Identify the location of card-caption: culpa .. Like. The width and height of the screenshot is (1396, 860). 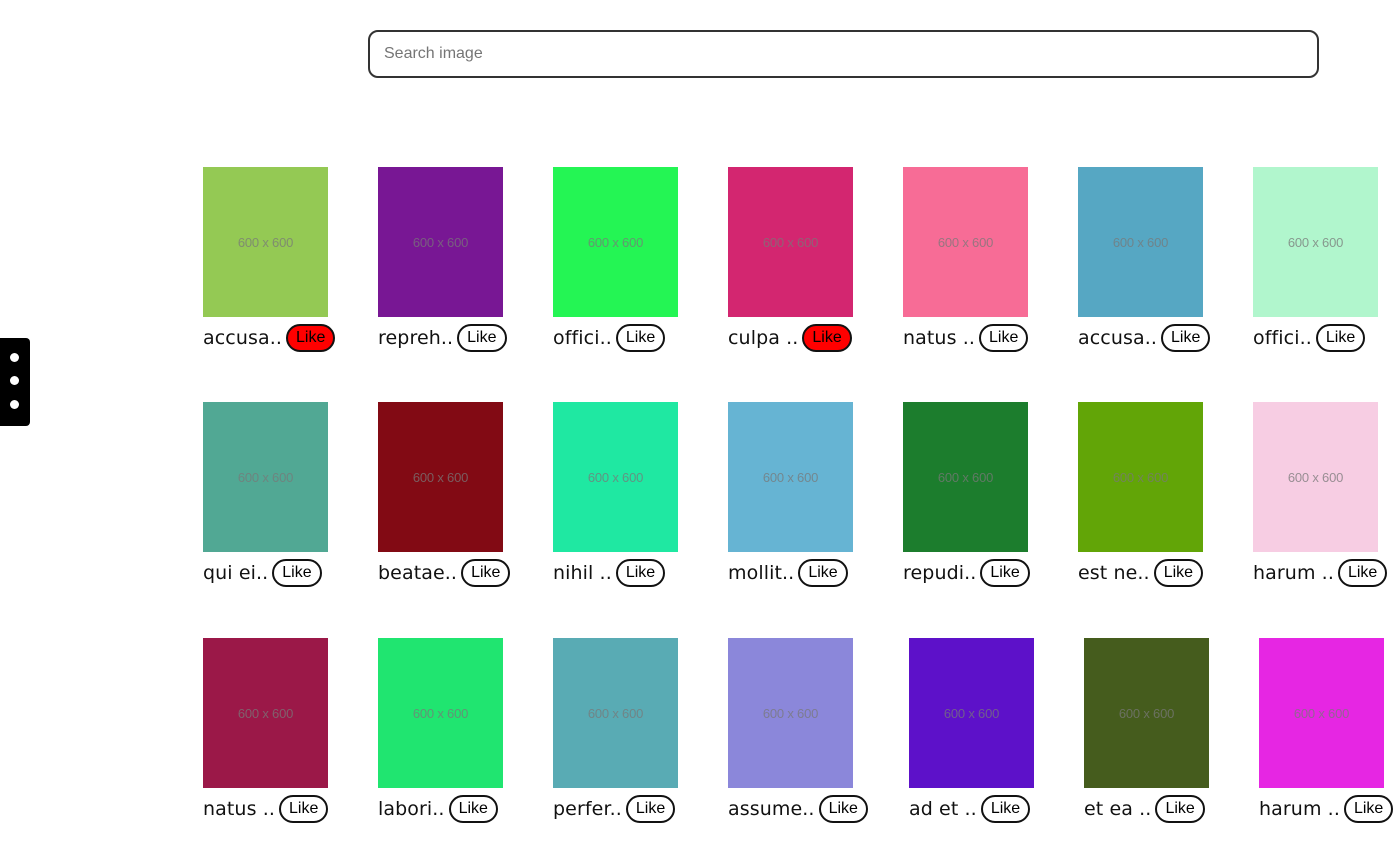
(808, 338).